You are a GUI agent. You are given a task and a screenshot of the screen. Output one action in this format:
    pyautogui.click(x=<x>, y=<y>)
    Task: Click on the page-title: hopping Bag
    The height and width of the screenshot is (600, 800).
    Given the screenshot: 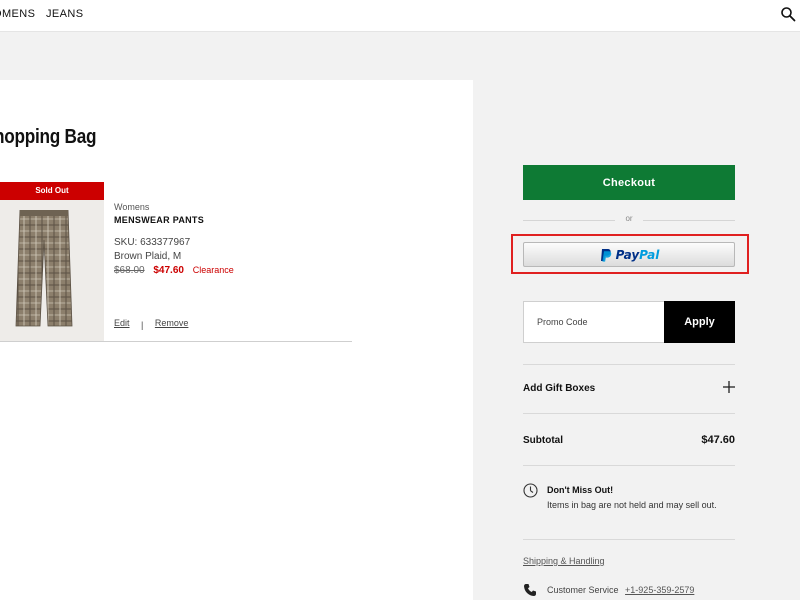 What is the action you would take?
    pyautogui.click(x=48, y=137)
    